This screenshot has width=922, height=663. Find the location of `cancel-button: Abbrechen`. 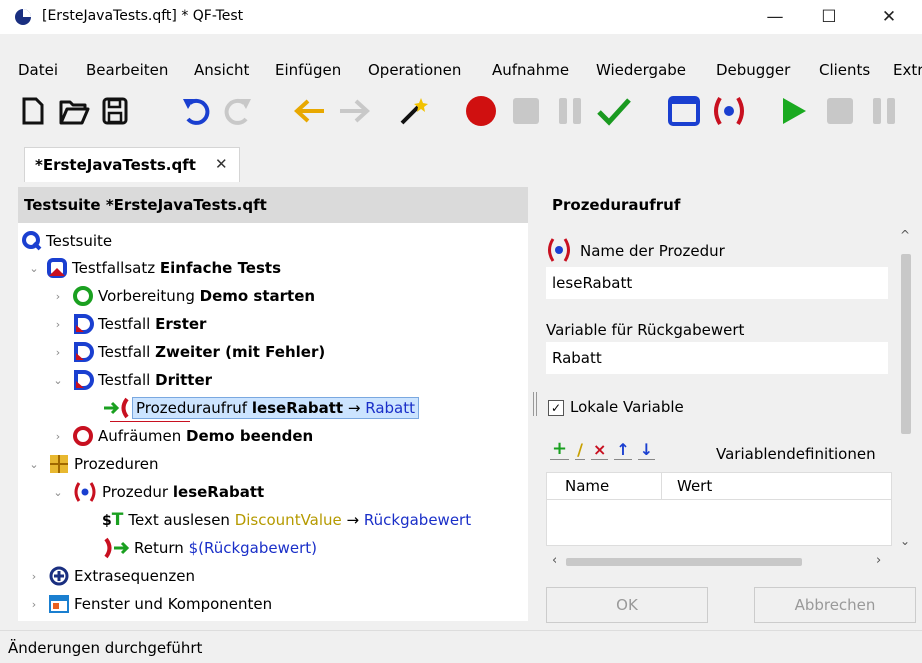

cancel-button: Abbrechen is located at coordinates (835, 605).